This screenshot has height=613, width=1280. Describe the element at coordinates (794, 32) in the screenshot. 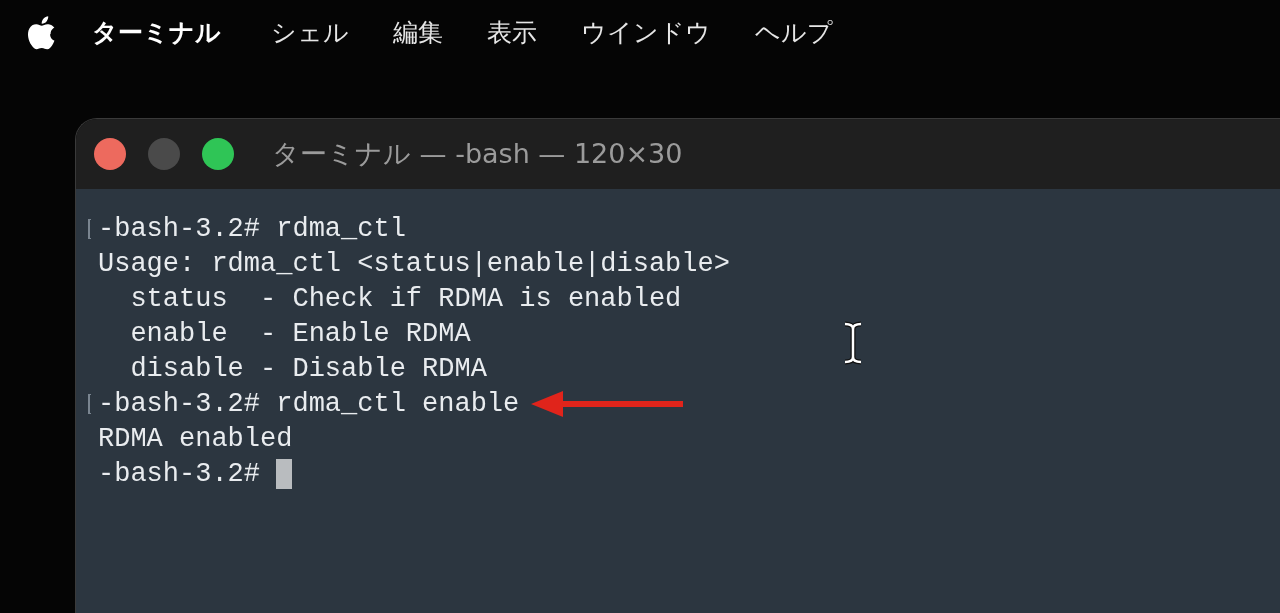

I see `menu-item: ヘルプ` at that location.